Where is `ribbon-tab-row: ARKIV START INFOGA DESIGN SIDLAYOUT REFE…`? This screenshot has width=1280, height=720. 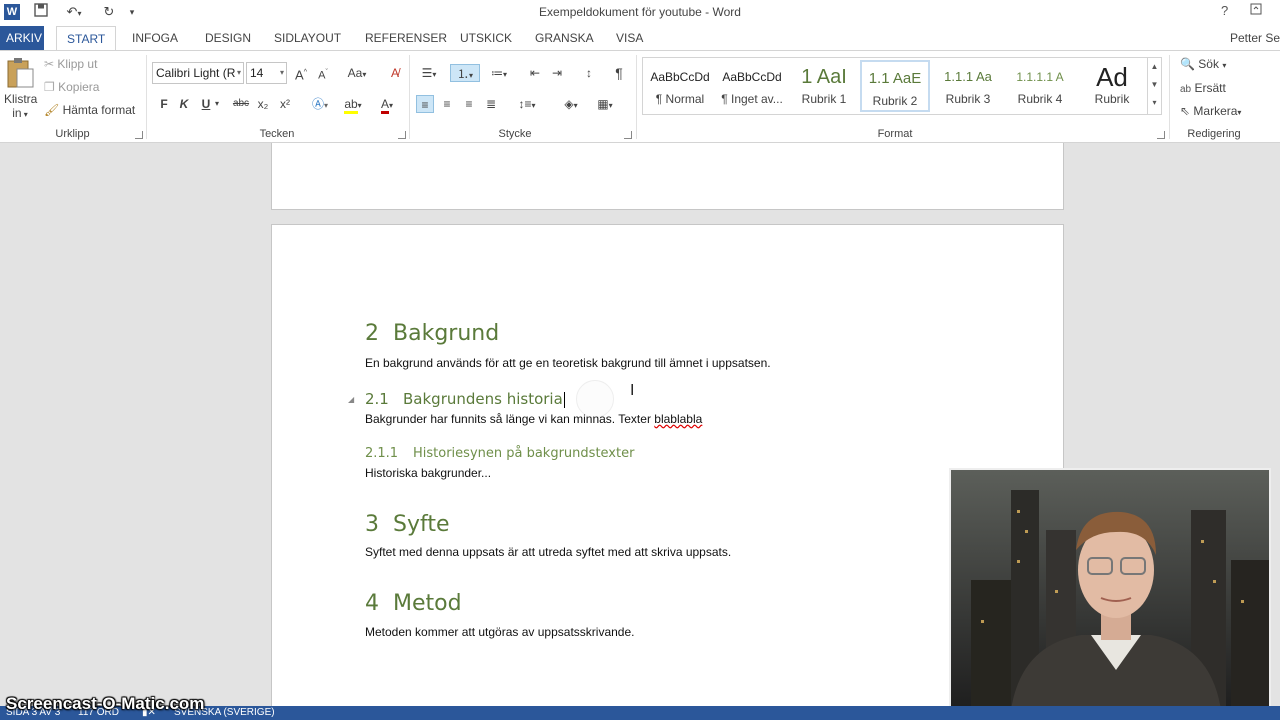
ribbon-tab-row: ARKIV START INFOGA DESIGN SIDLAYOUT REFE… is located at coordinates (640, 38).